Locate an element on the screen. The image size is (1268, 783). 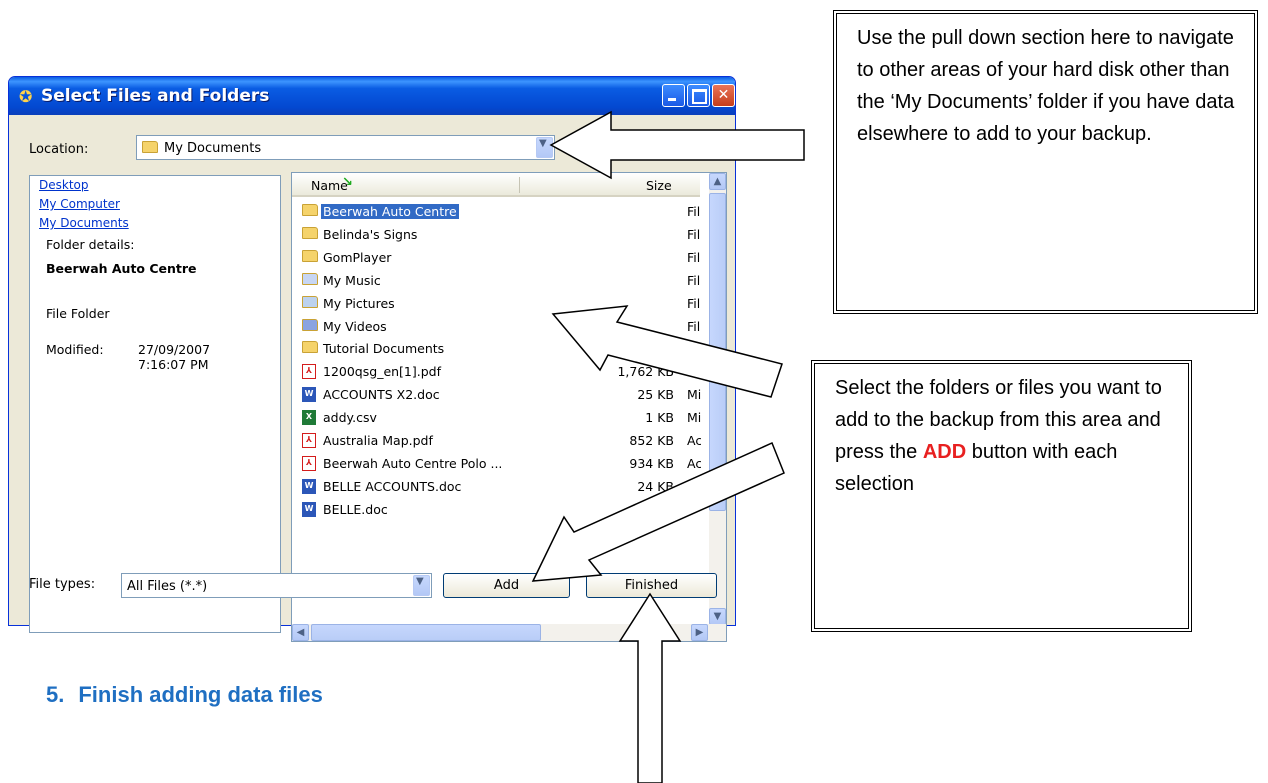
arrow-to-add-button is located at coordinates (658, 511).